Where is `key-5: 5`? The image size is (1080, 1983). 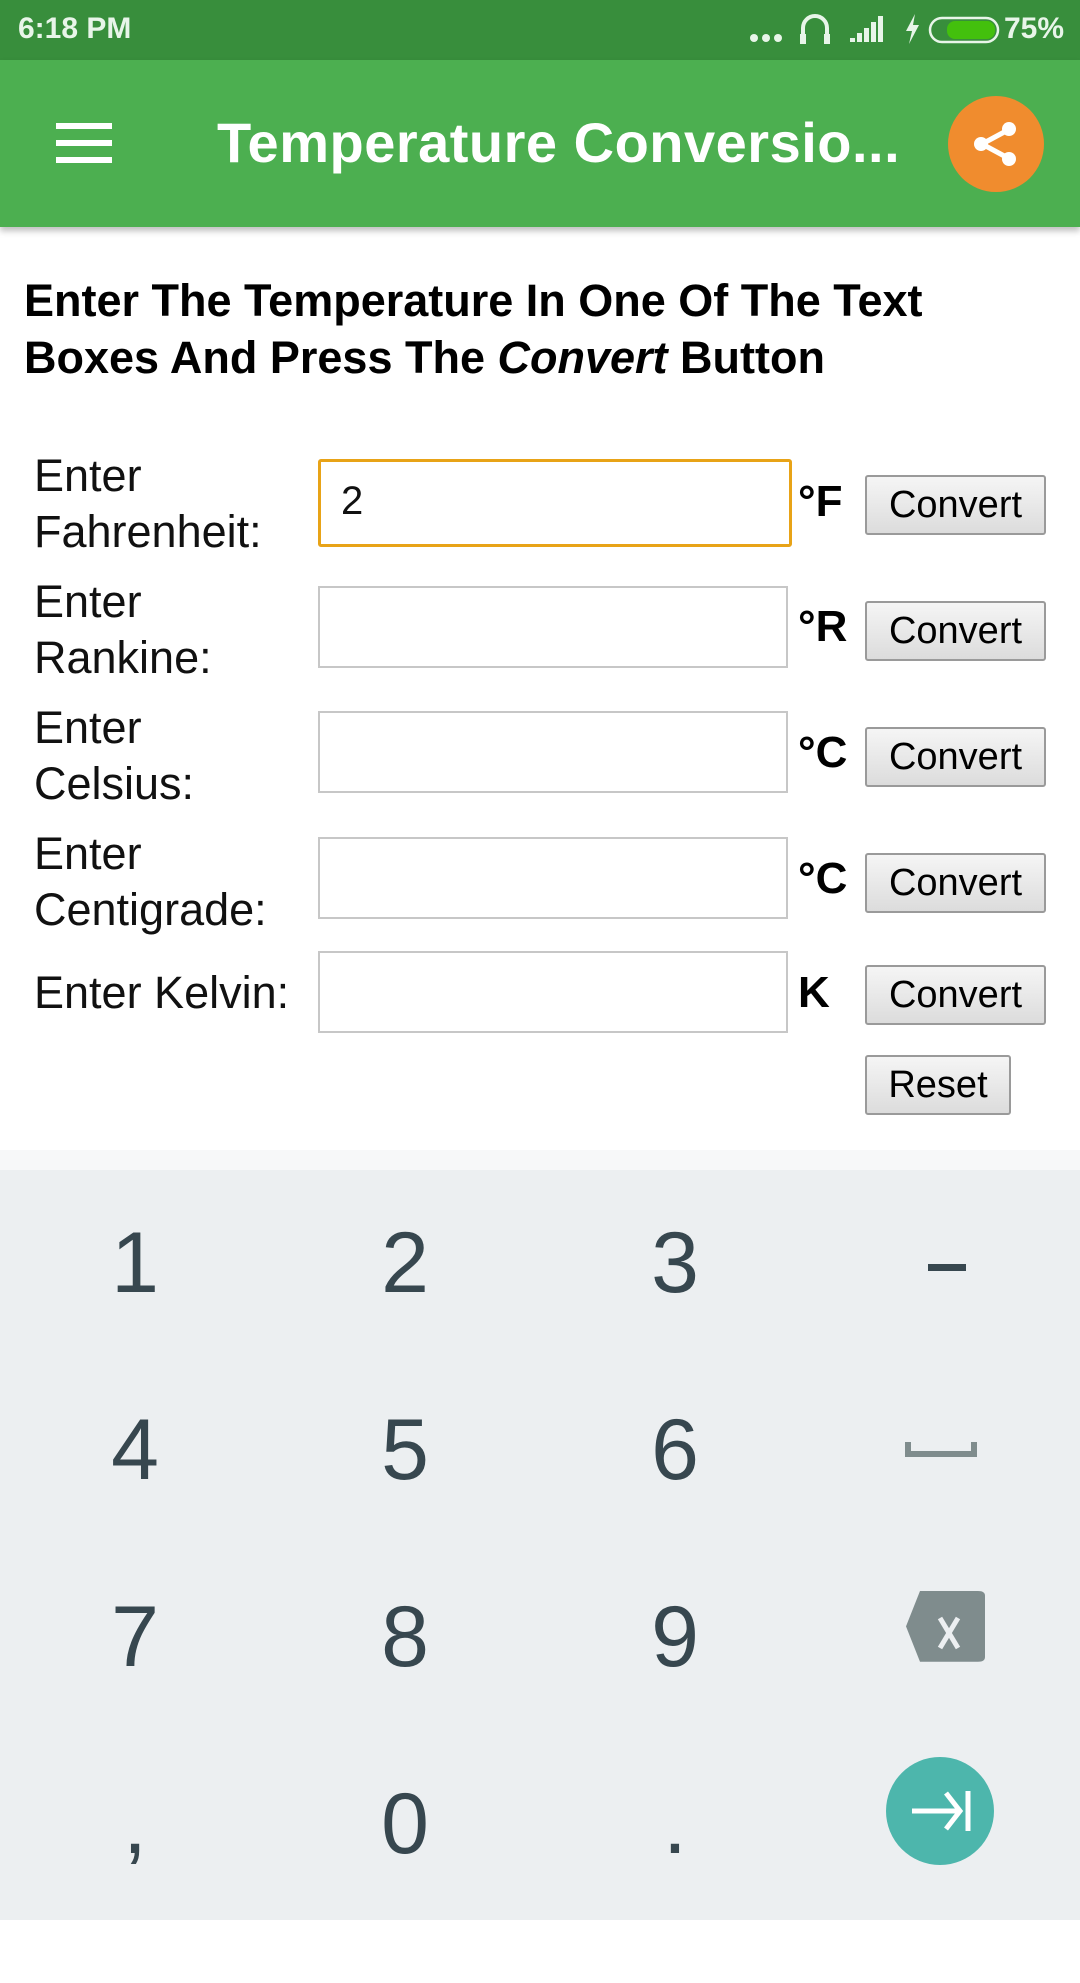
key-5: 5 is located at coordinates (405, 1450).